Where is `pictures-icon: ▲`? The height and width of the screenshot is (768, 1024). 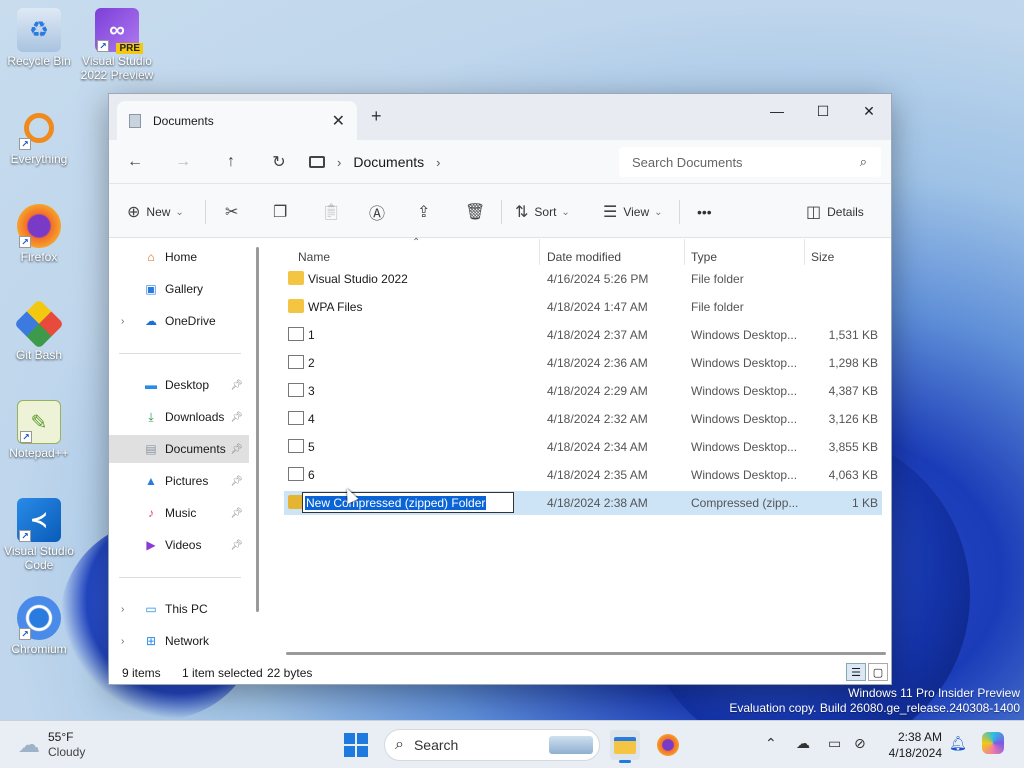
pictures-icon: ▲ is located at coordinates (151, 481).